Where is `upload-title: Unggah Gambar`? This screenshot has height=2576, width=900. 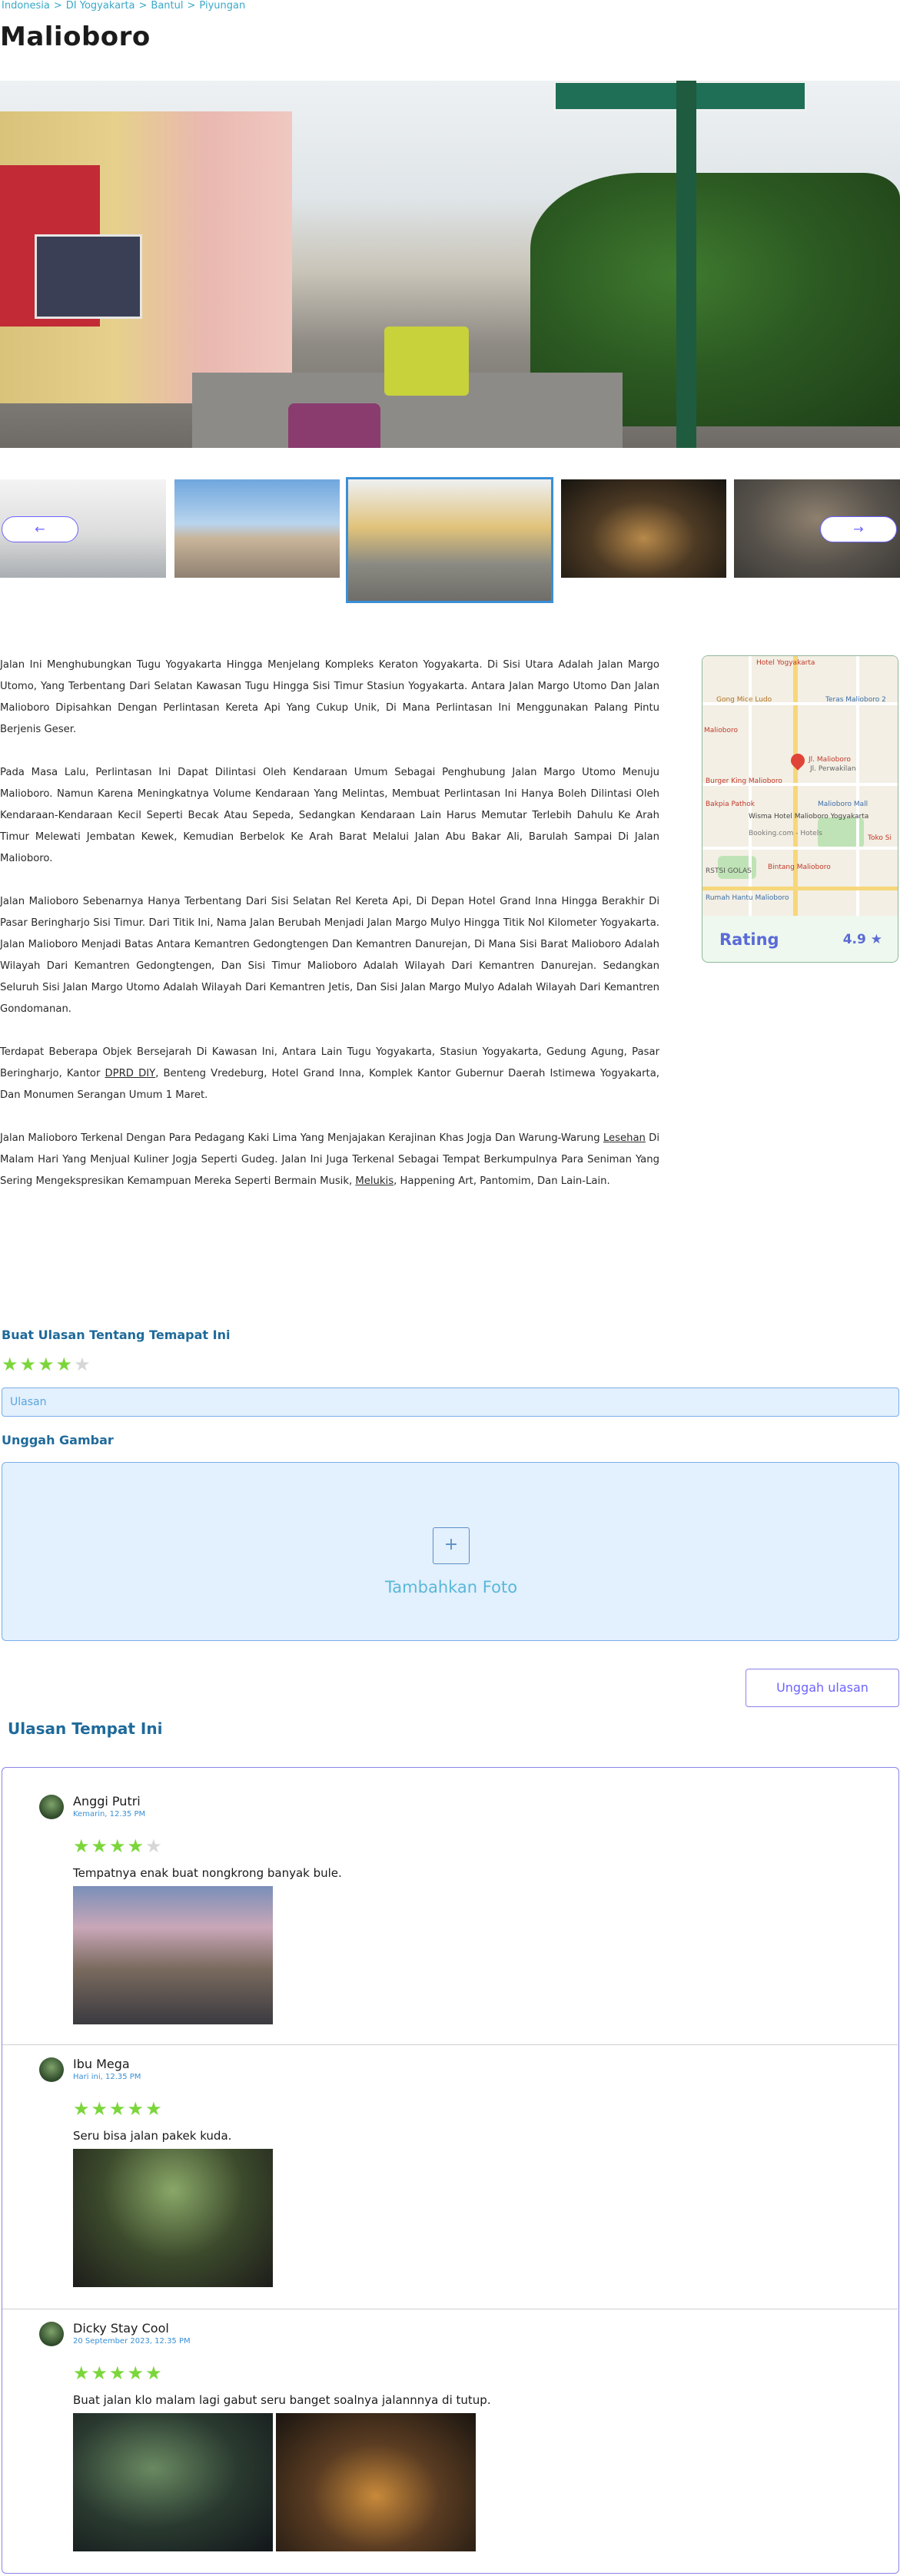
upload-title: Unggah Gambar is located at coordinates (58, 1440).